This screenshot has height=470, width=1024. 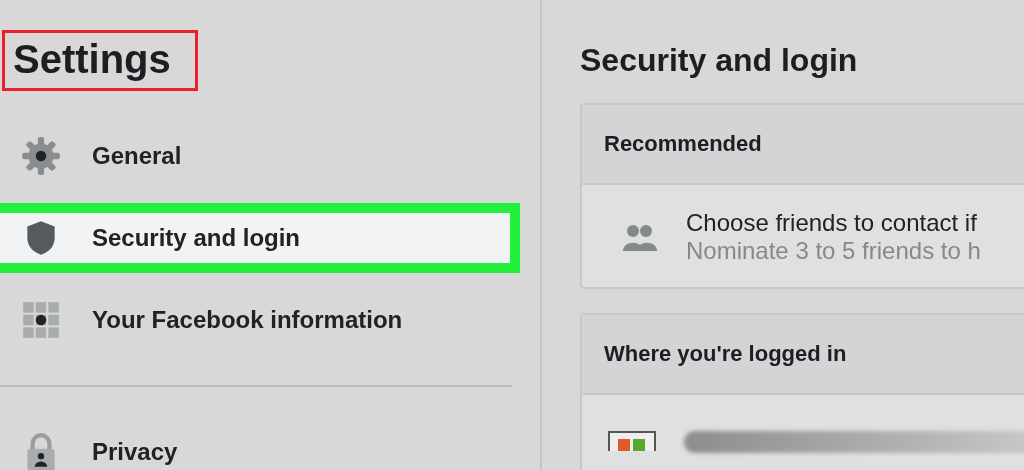 What do you see at coordinates (833, 223) in the screenshot?
I see `row-title: Choose friends to contact if` at bounding box center [833, 223].